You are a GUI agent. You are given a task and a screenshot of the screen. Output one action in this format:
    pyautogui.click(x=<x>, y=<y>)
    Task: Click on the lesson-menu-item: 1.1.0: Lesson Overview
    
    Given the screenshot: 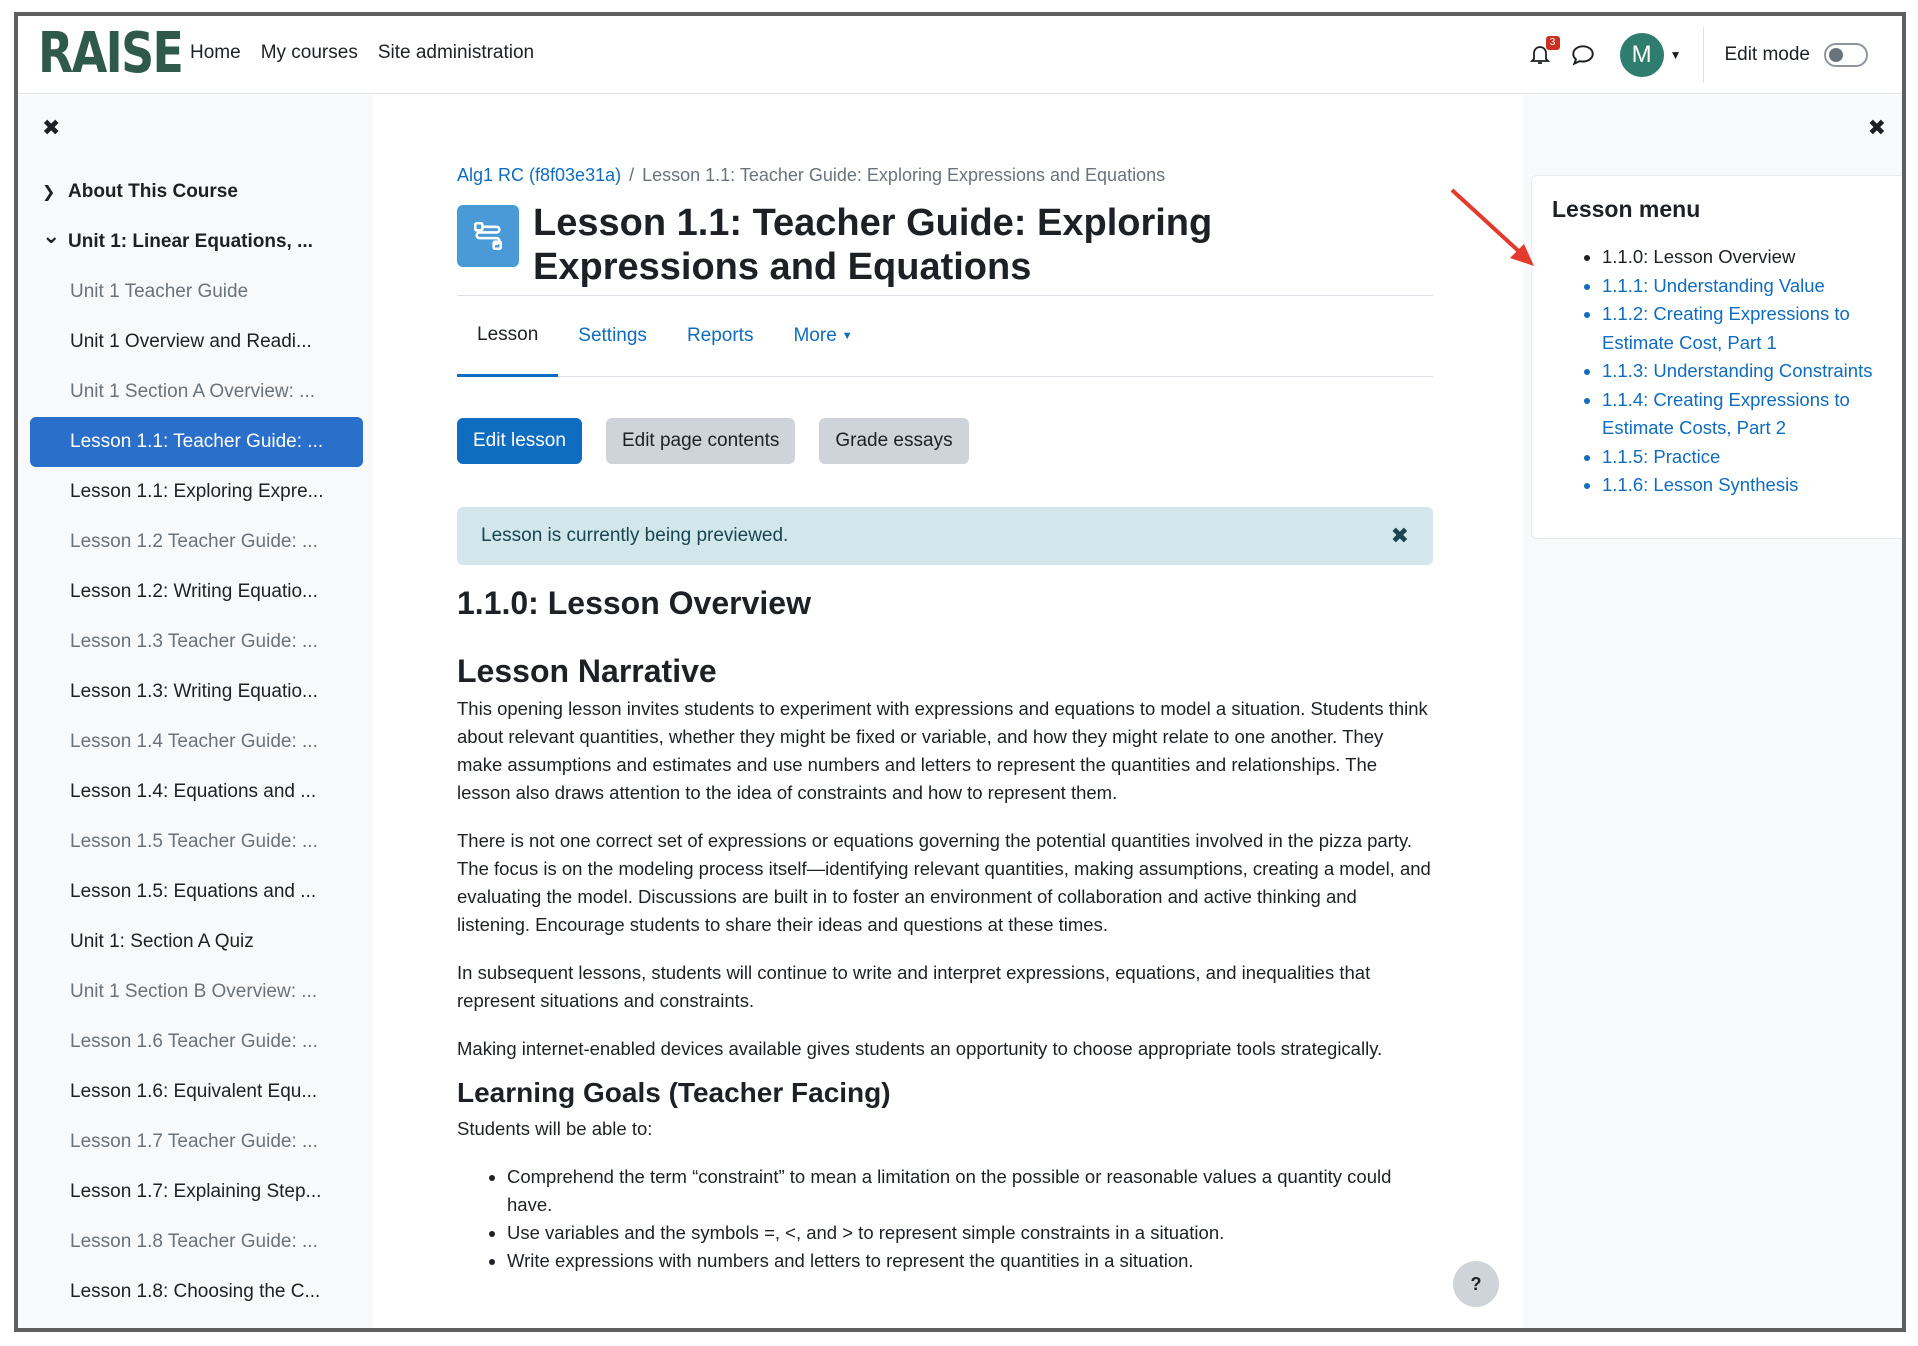 What is the action you would take?
    pyautogui.click(x=1745, y=257)
    